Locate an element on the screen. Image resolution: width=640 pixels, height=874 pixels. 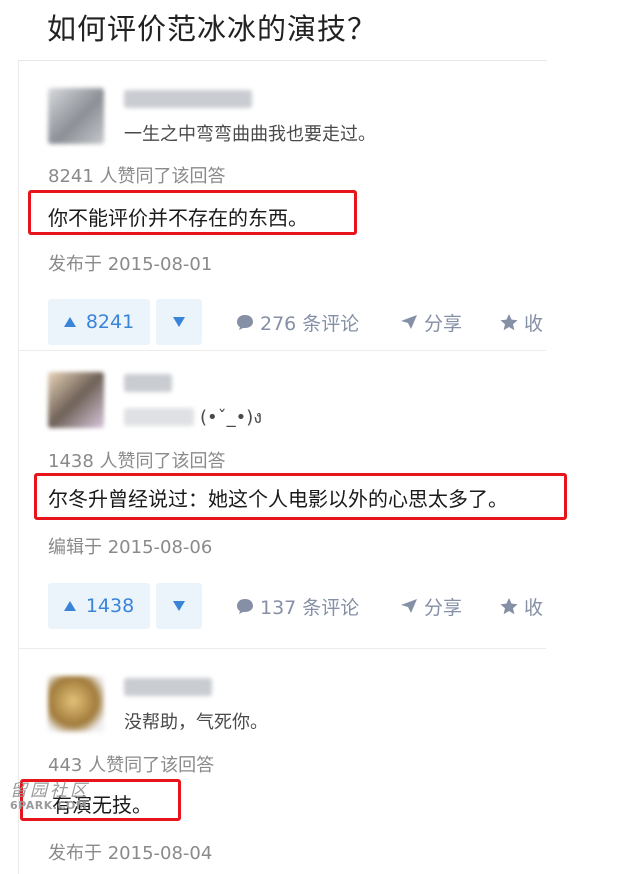
author-bio-blur is located at coordinates (159, 417).